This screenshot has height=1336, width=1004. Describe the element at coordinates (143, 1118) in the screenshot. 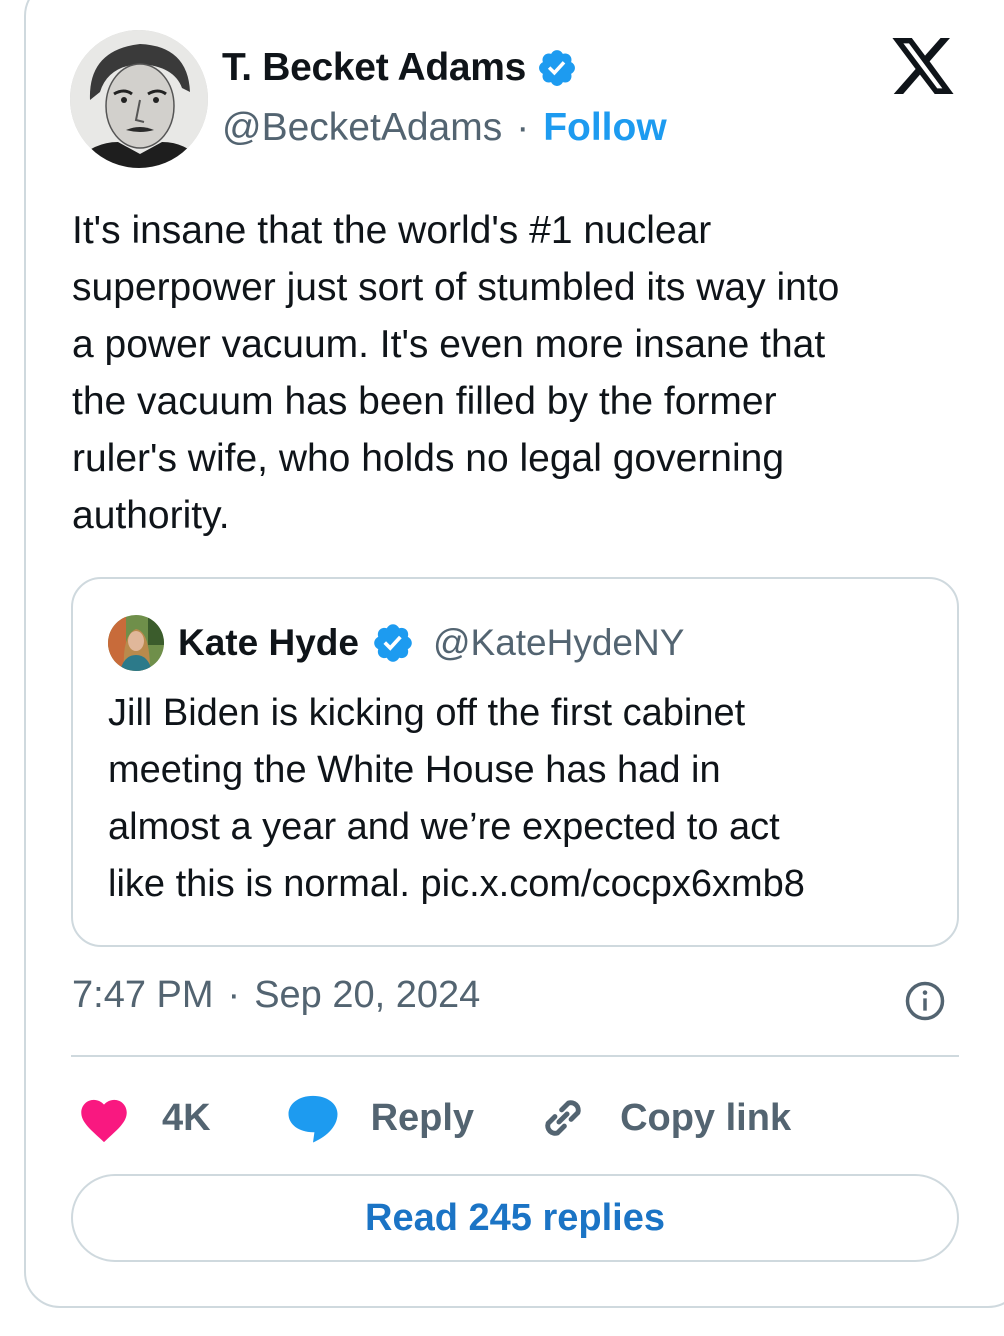

I see `like-button: 4K` at that location.